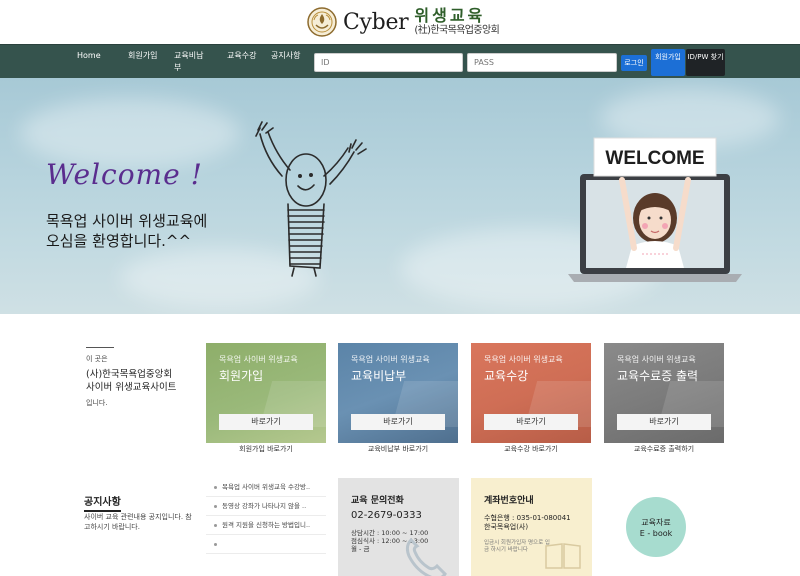  Describe the element at coordinates (398, 422) in the screenshot. I see `card-payment-button: 바로가기` at that location.